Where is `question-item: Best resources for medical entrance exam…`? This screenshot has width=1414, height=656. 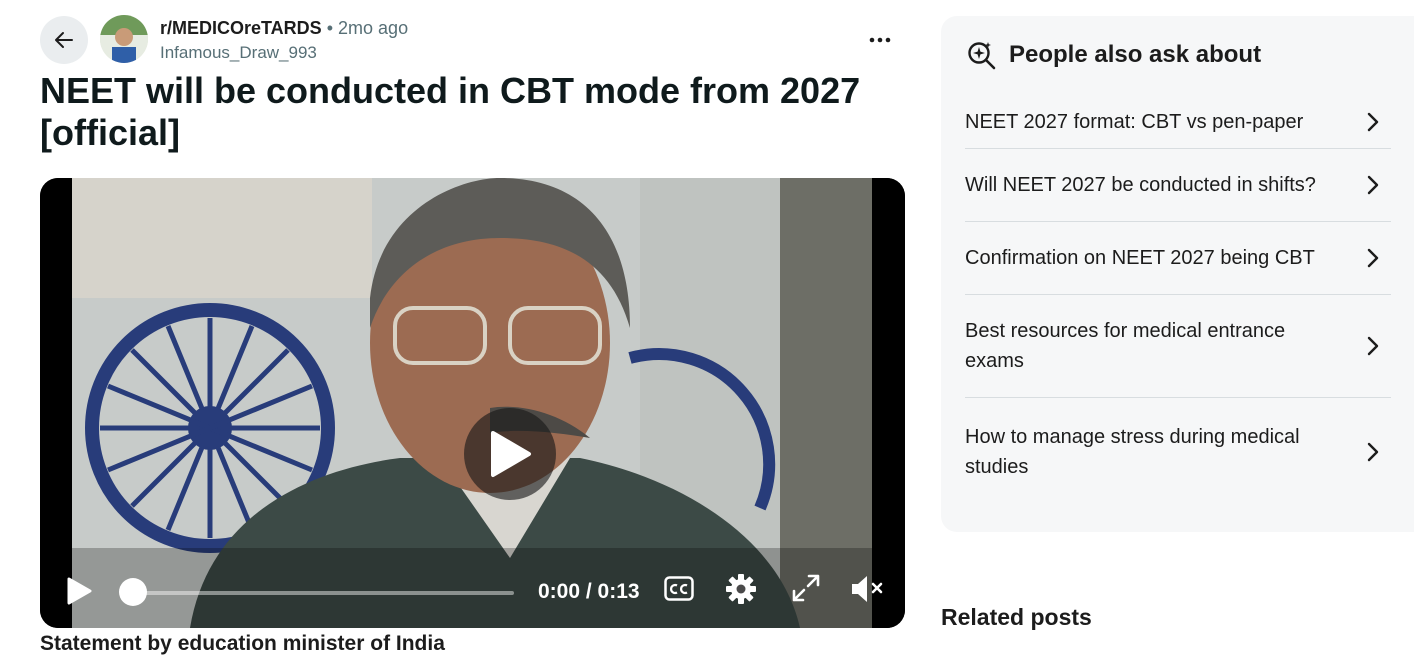
question-item: Best resources for medical entrance exam… is located at coordinates (1178, 346).